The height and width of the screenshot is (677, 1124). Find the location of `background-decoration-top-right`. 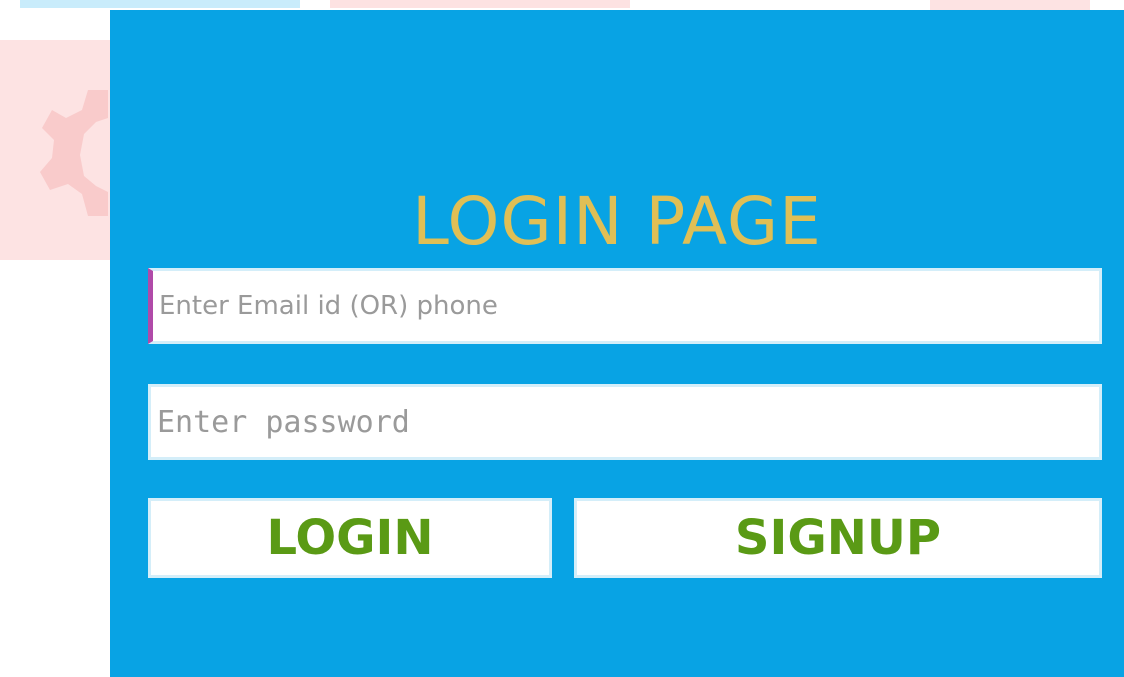

background-decoration-top-right is located at coordinates (1010, 5).